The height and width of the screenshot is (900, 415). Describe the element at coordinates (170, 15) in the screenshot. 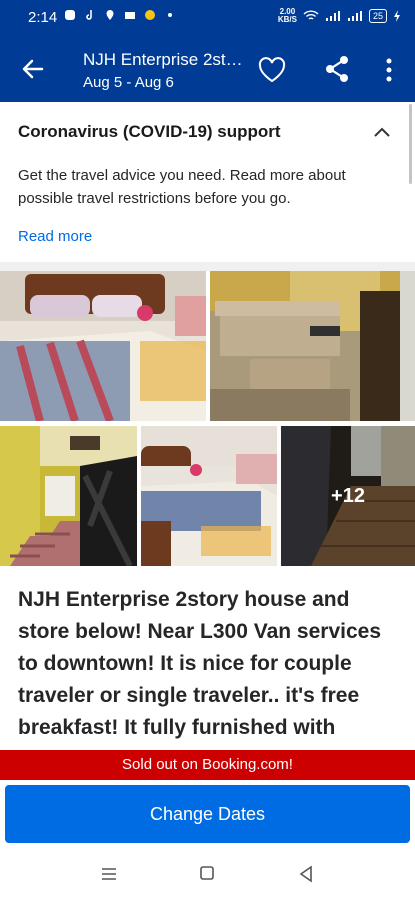

I see `dot-icon` at that location.